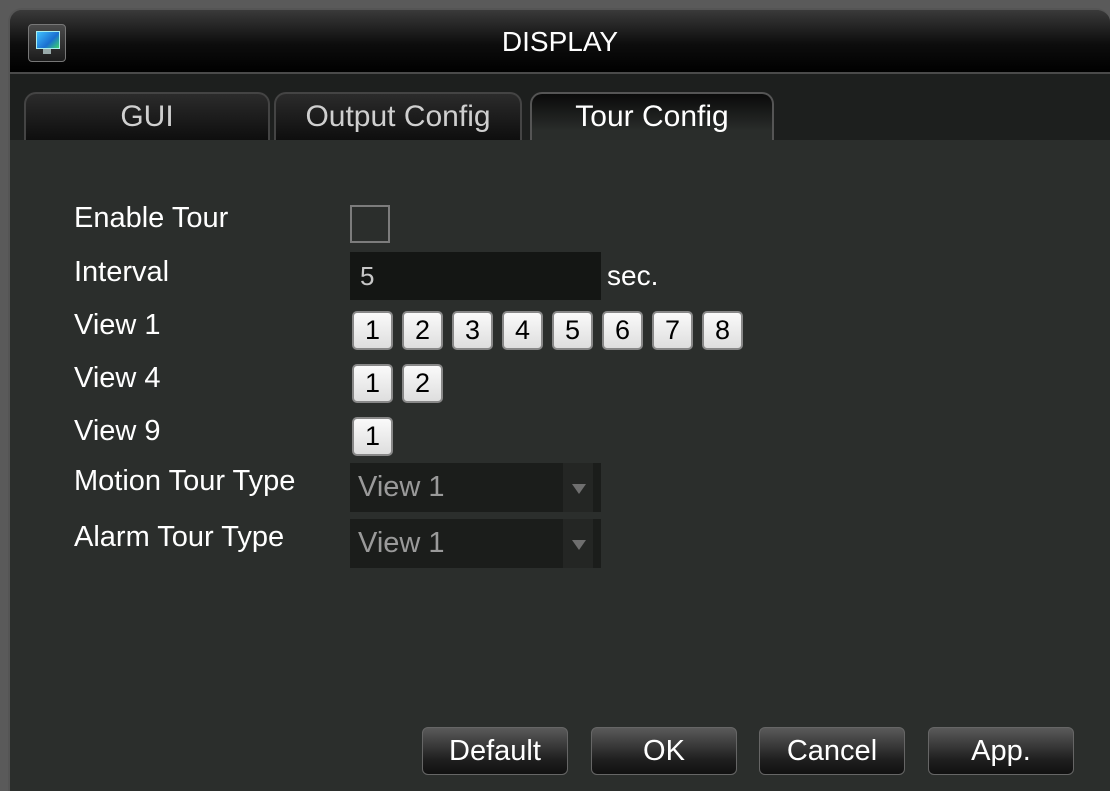 The width and height of the screenshot is (1110, 791). What do you see at coordinates (422, 383) in the screenshot?
I see `view4-group-button: 2` at bounding box center [422, 383].